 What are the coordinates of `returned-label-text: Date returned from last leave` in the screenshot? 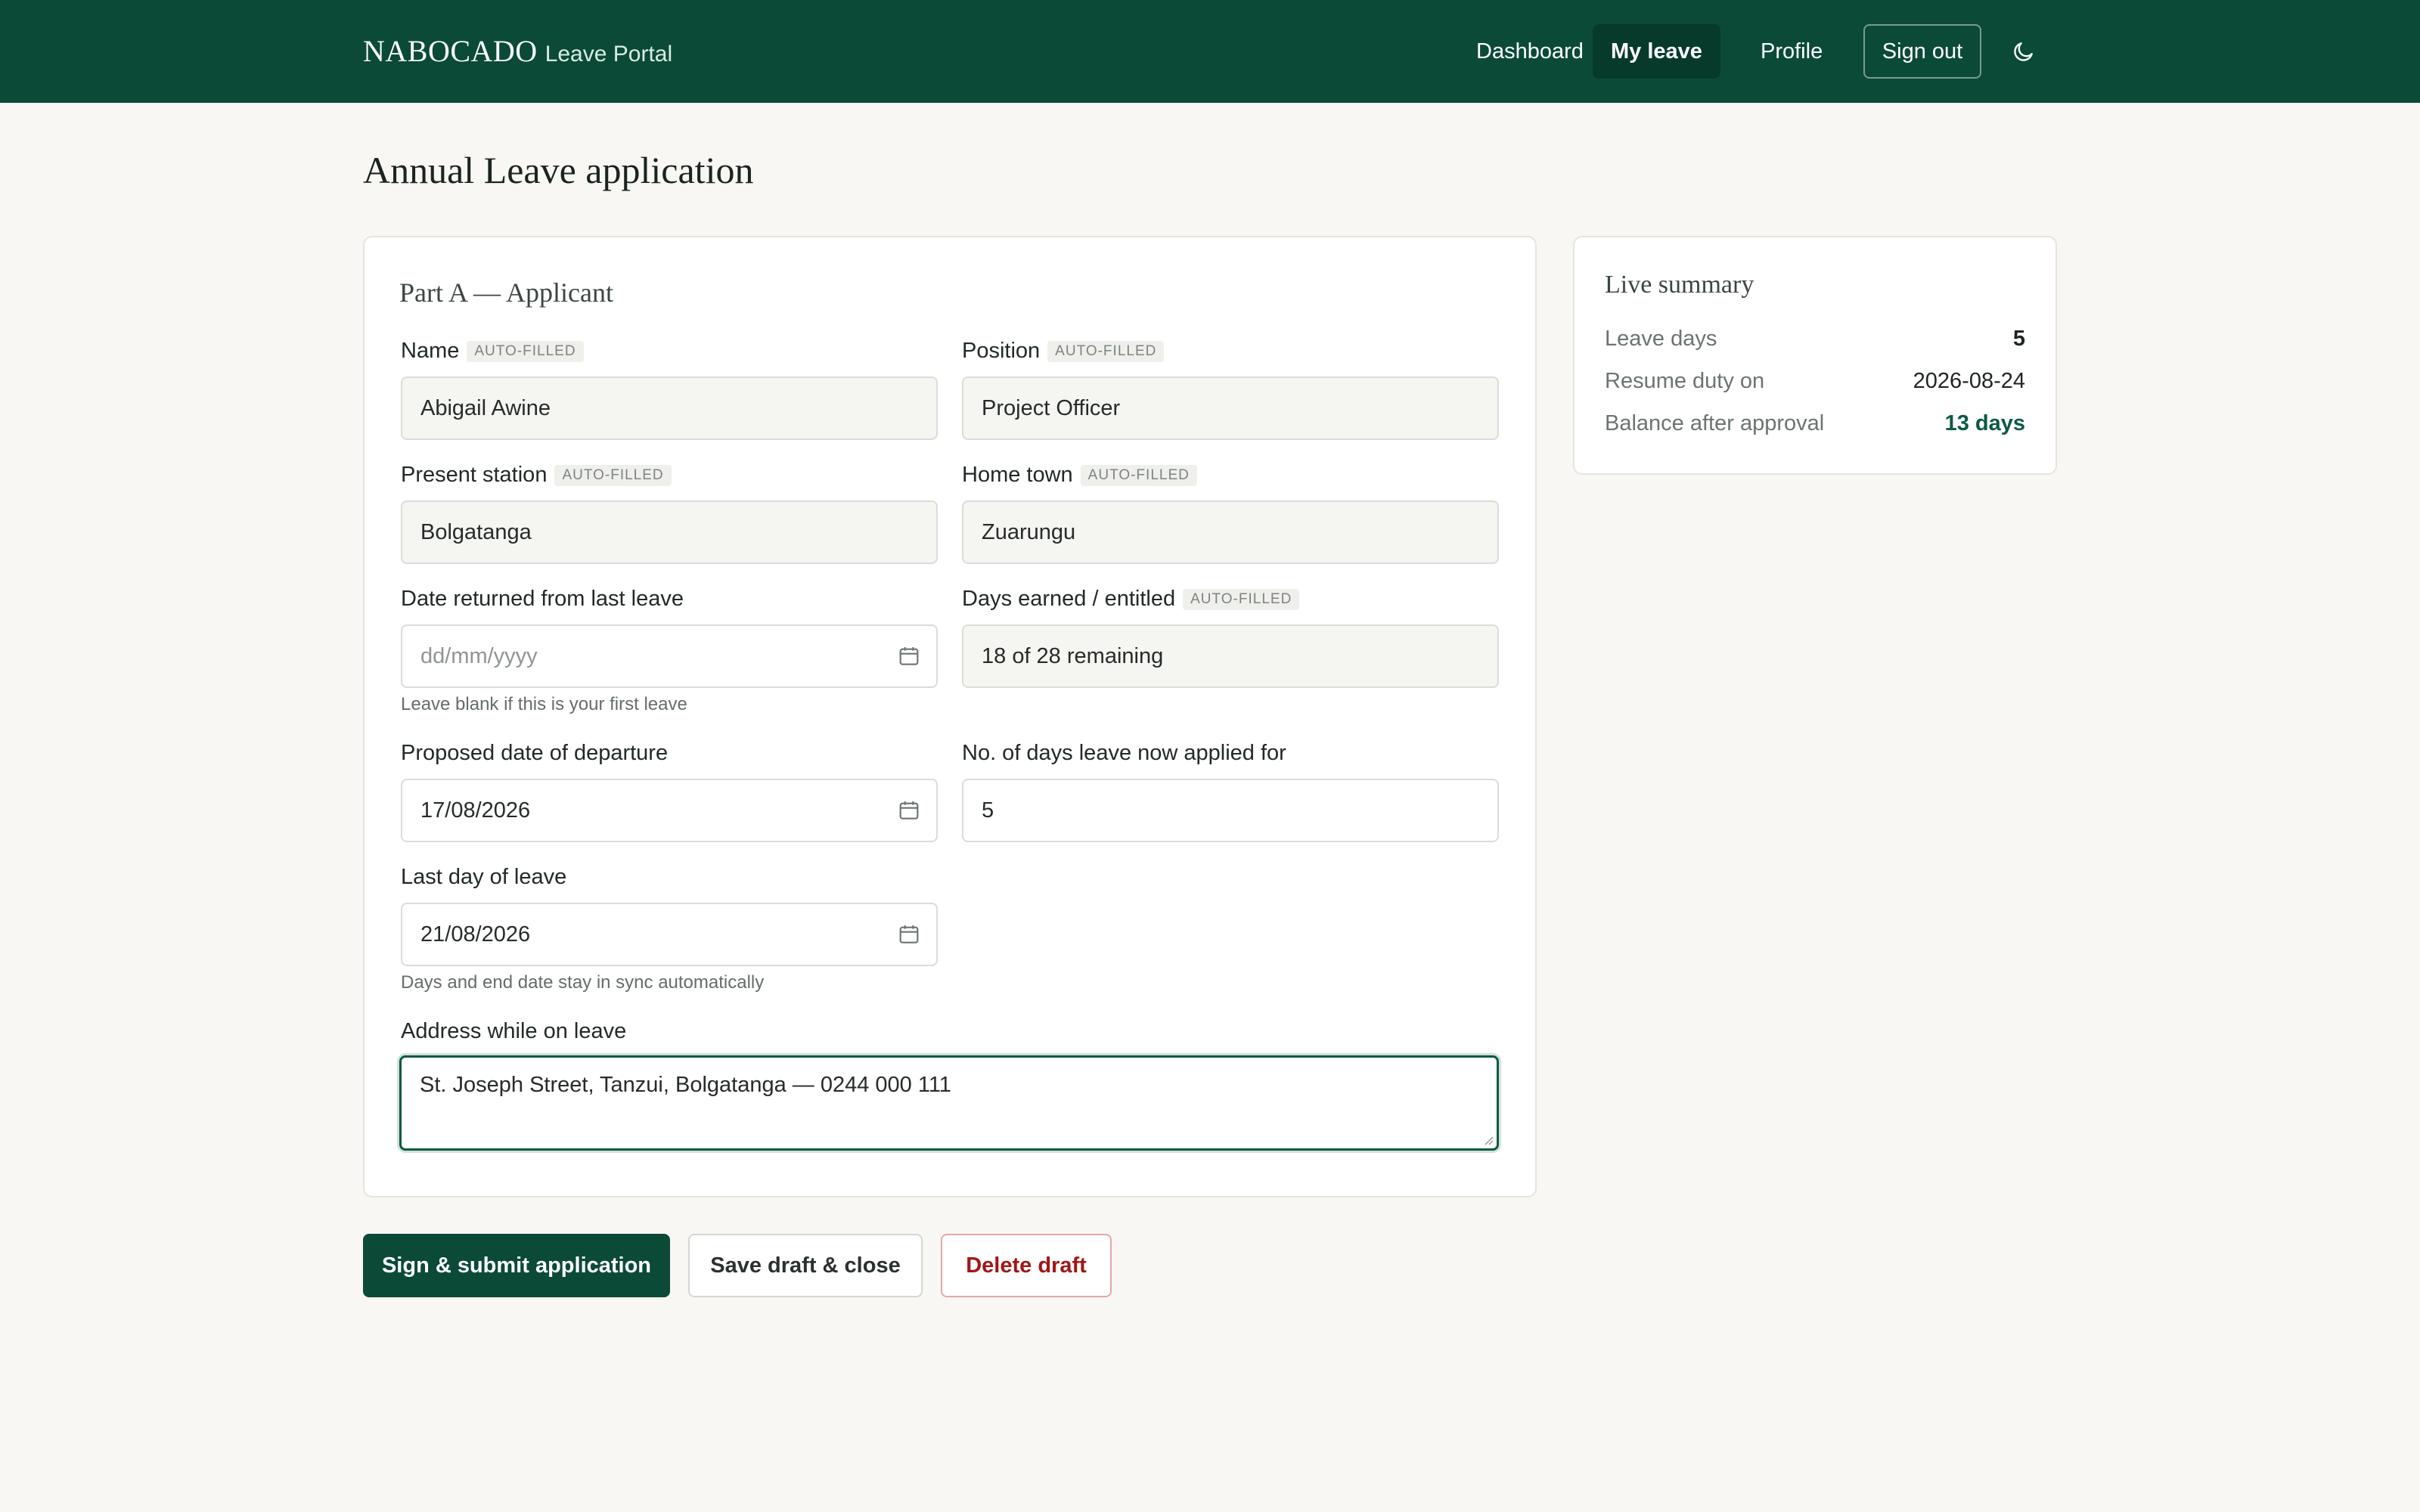 It's located at (542, 599).